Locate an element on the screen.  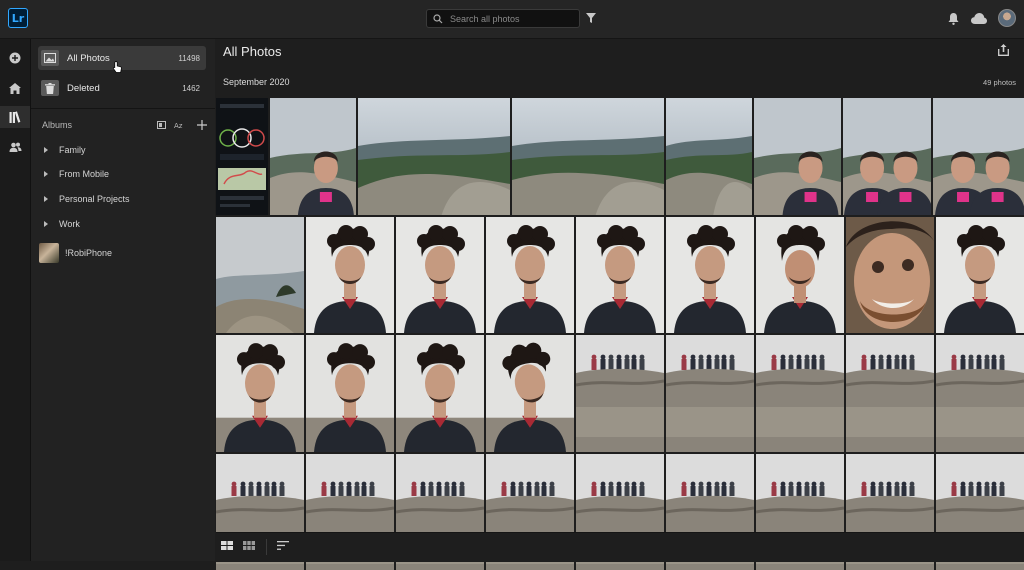
search-box is located at coordinates (503, 18).